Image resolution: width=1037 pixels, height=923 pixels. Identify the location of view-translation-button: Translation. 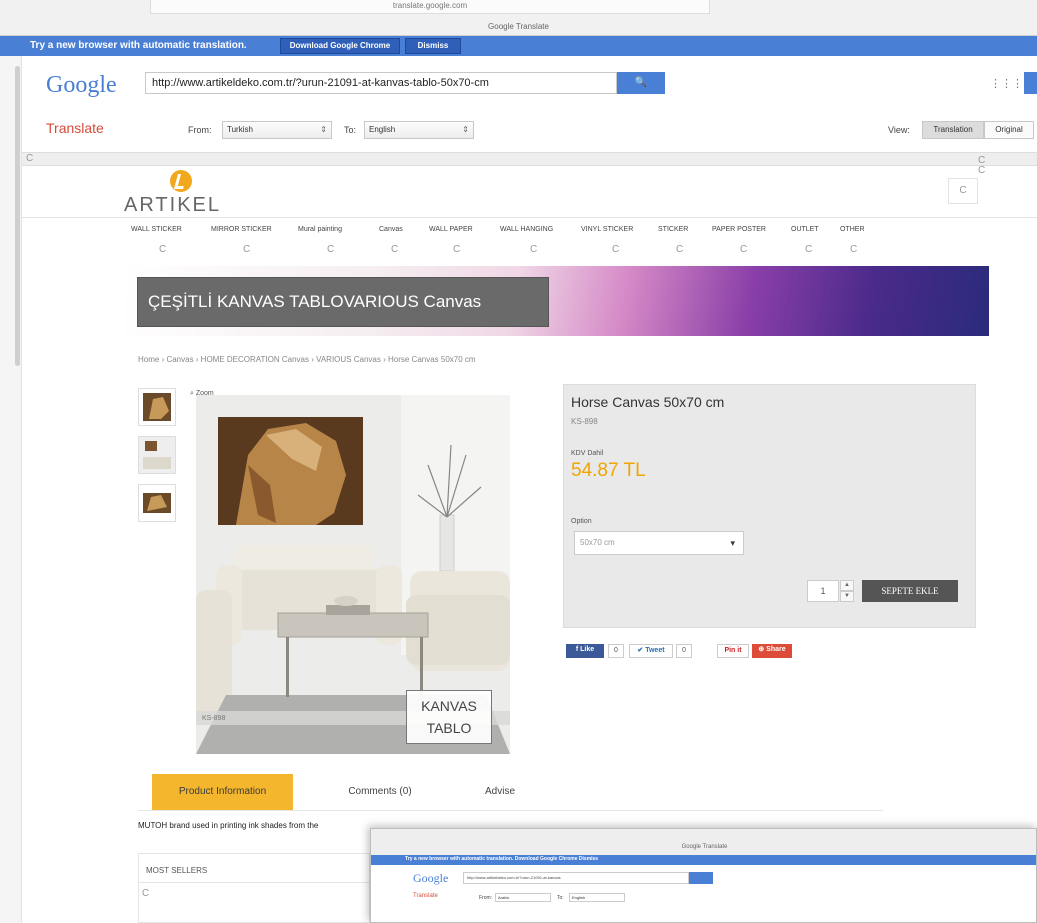
(953, 130).